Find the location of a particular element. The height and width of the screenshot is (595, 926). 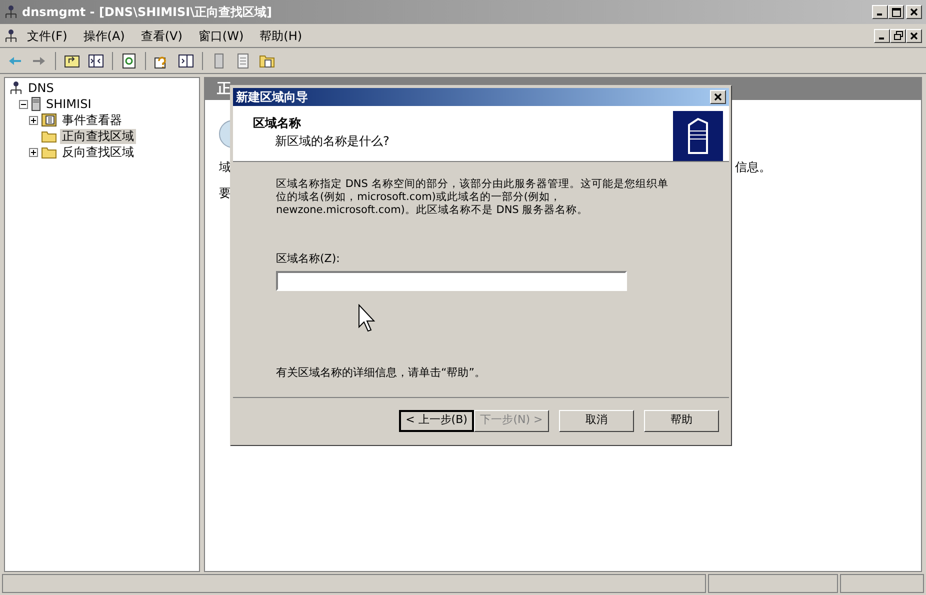

description-text: 区域名称指定 DNS 名称空间的部分，该部分由此服务器管理。这可能是您组织单位的域名(例如，microsoft.com)或此域名的一部分(例如，newzone.microsoft.com)。此区域名称不是 DNS 服务器名称。 is located at coordinates (473, 197).